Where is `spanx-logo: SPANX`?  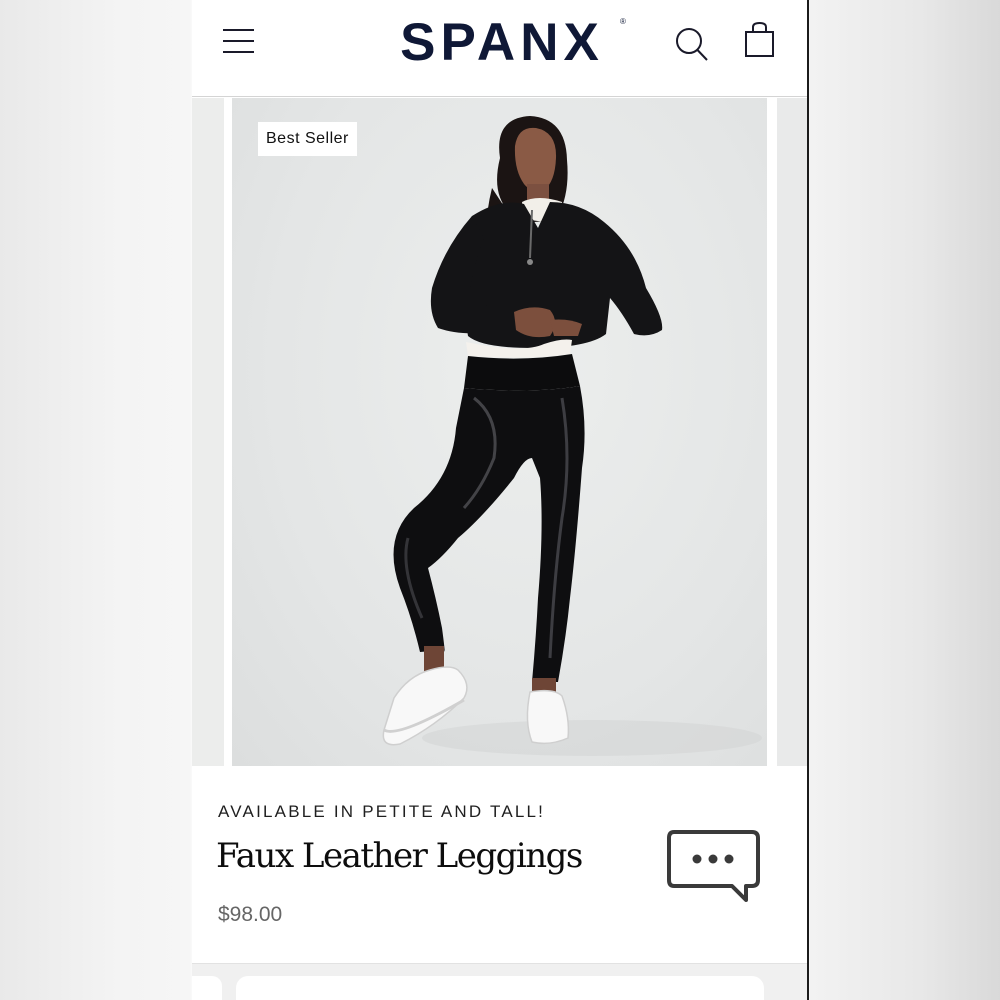
spanx-logo: SPANX is located at coordinates (502, 43).